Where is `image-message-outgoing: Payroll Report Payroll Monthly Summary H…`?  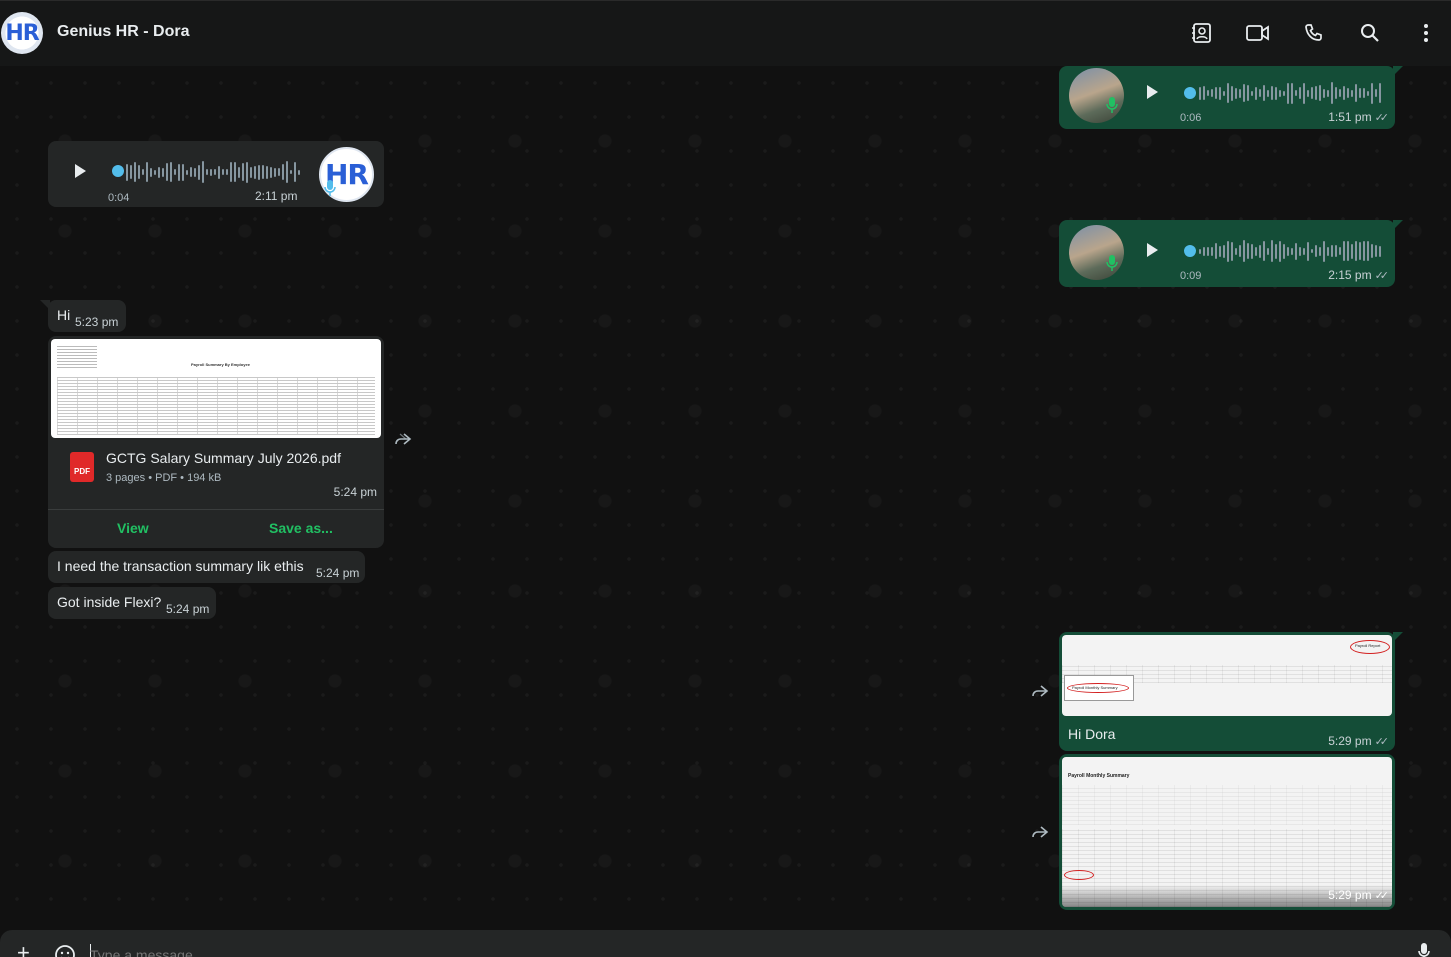 image-message-outgoing: Payroll Report Payroll Monthly Summary H… is located at coordinates (1231, 691).